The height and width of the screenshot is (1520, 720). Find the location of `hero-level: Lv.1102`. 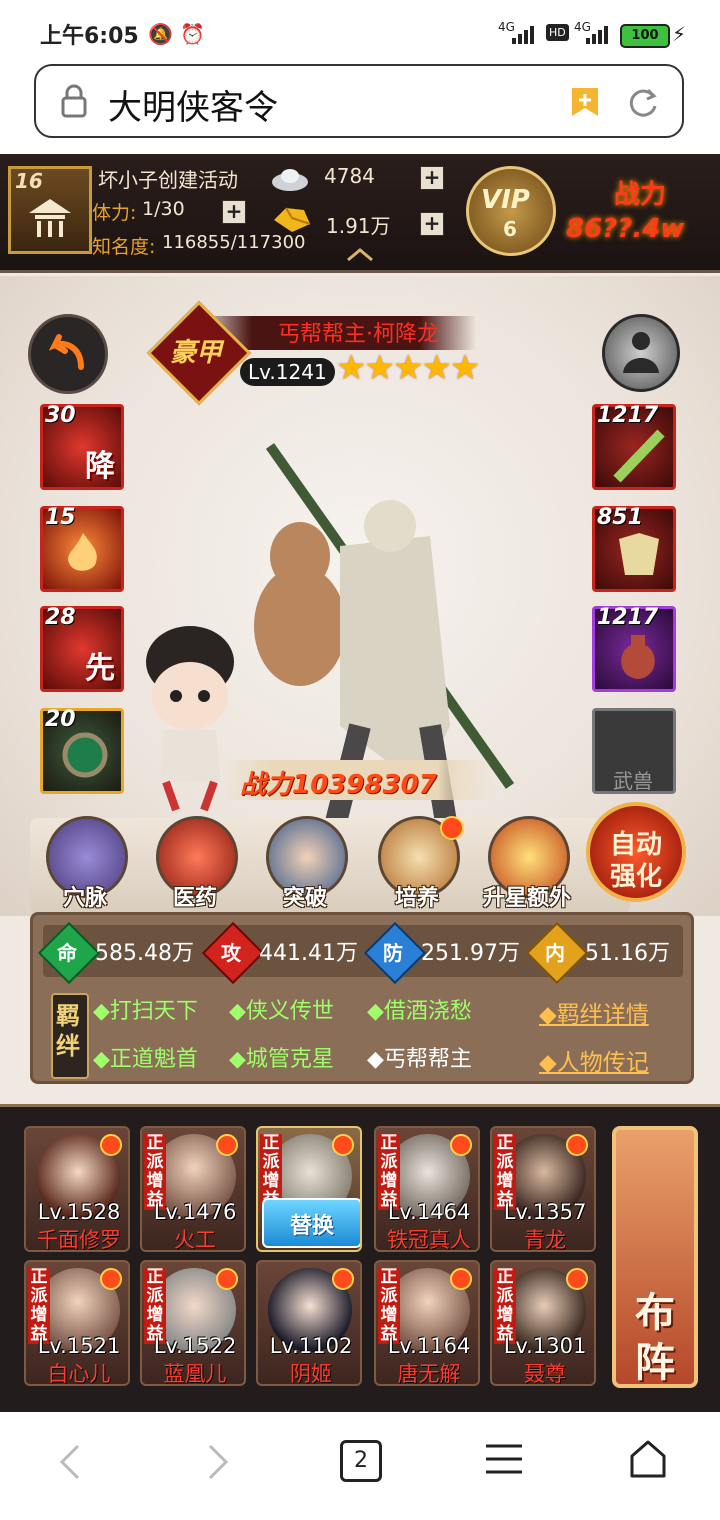

hero-level: Lv.1102 is located at coordinates (311, 1346).